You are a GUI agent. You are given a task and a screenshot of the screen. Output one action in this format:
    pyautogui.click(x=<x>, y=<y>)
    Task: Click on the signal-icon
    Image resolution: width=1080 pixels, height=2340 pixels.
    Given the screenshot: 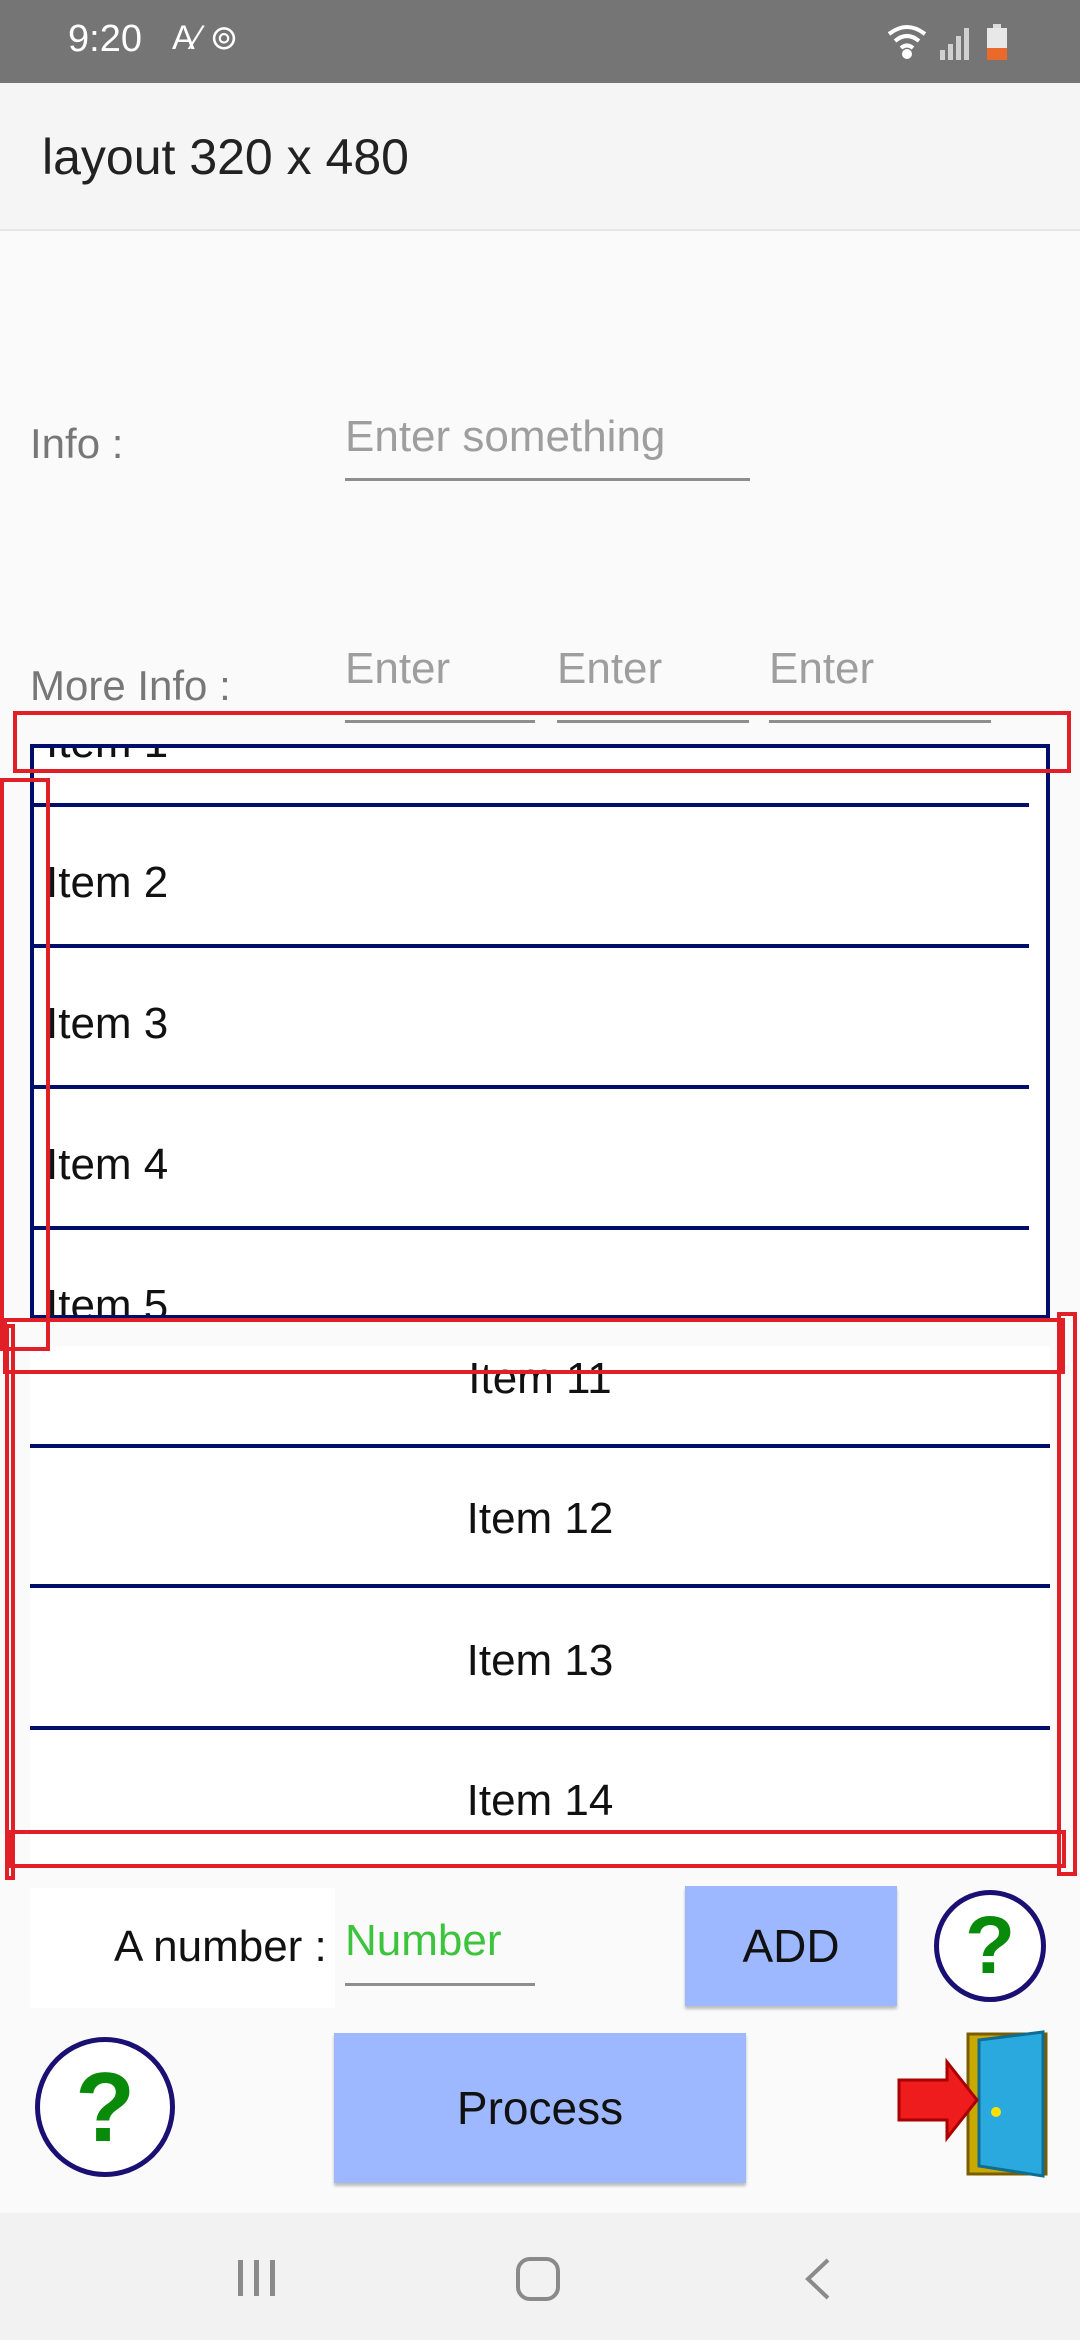 What is the action you would take?
    pyautogui.click(x=954, y=44)
    